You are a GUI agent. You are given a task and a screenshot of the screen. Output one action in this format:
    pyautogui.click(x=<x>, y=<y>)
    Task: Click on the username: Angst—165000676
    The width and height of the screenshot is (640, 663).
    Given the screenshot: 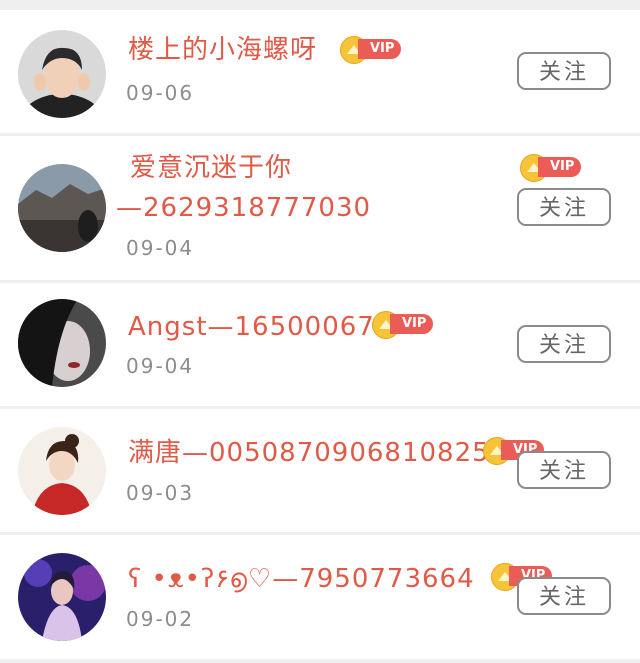 What is the action you would take?
    pyautogui.click(x=260, y=328)
    